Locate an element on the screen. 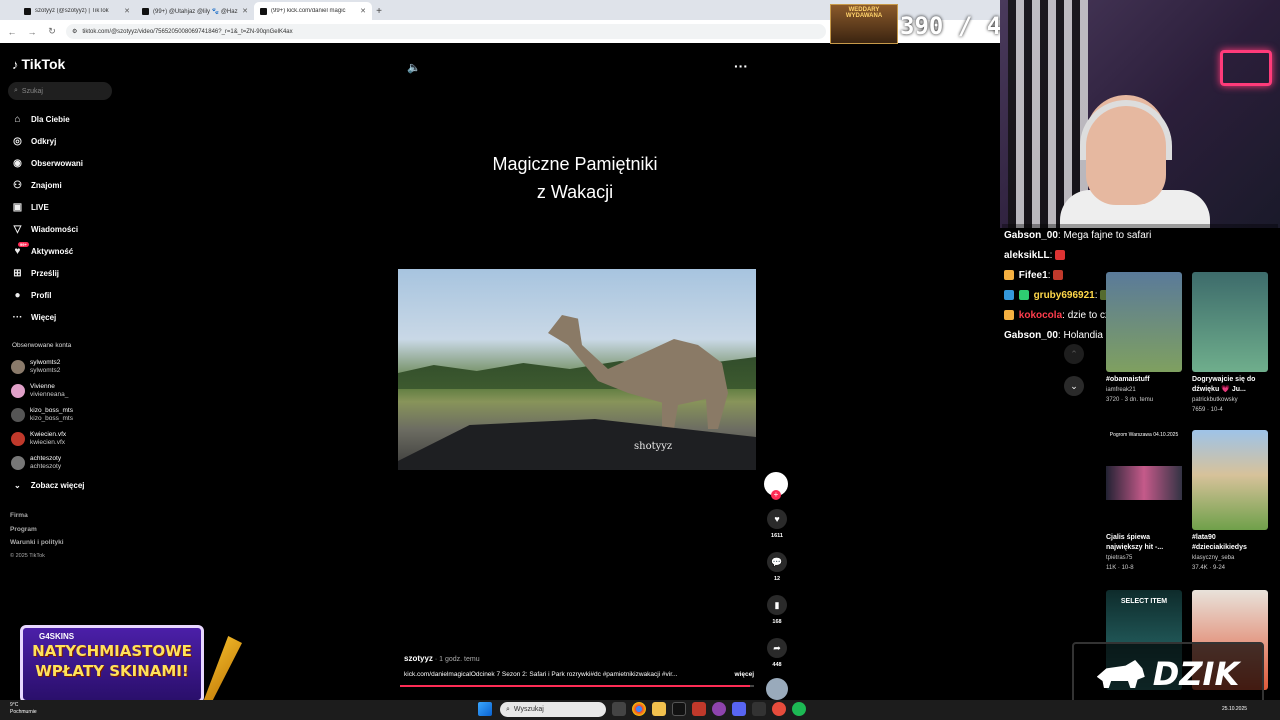 This screenshot has width=1280, height=720. next-video-button: ⌄ is located at coordinates (1074, 386).